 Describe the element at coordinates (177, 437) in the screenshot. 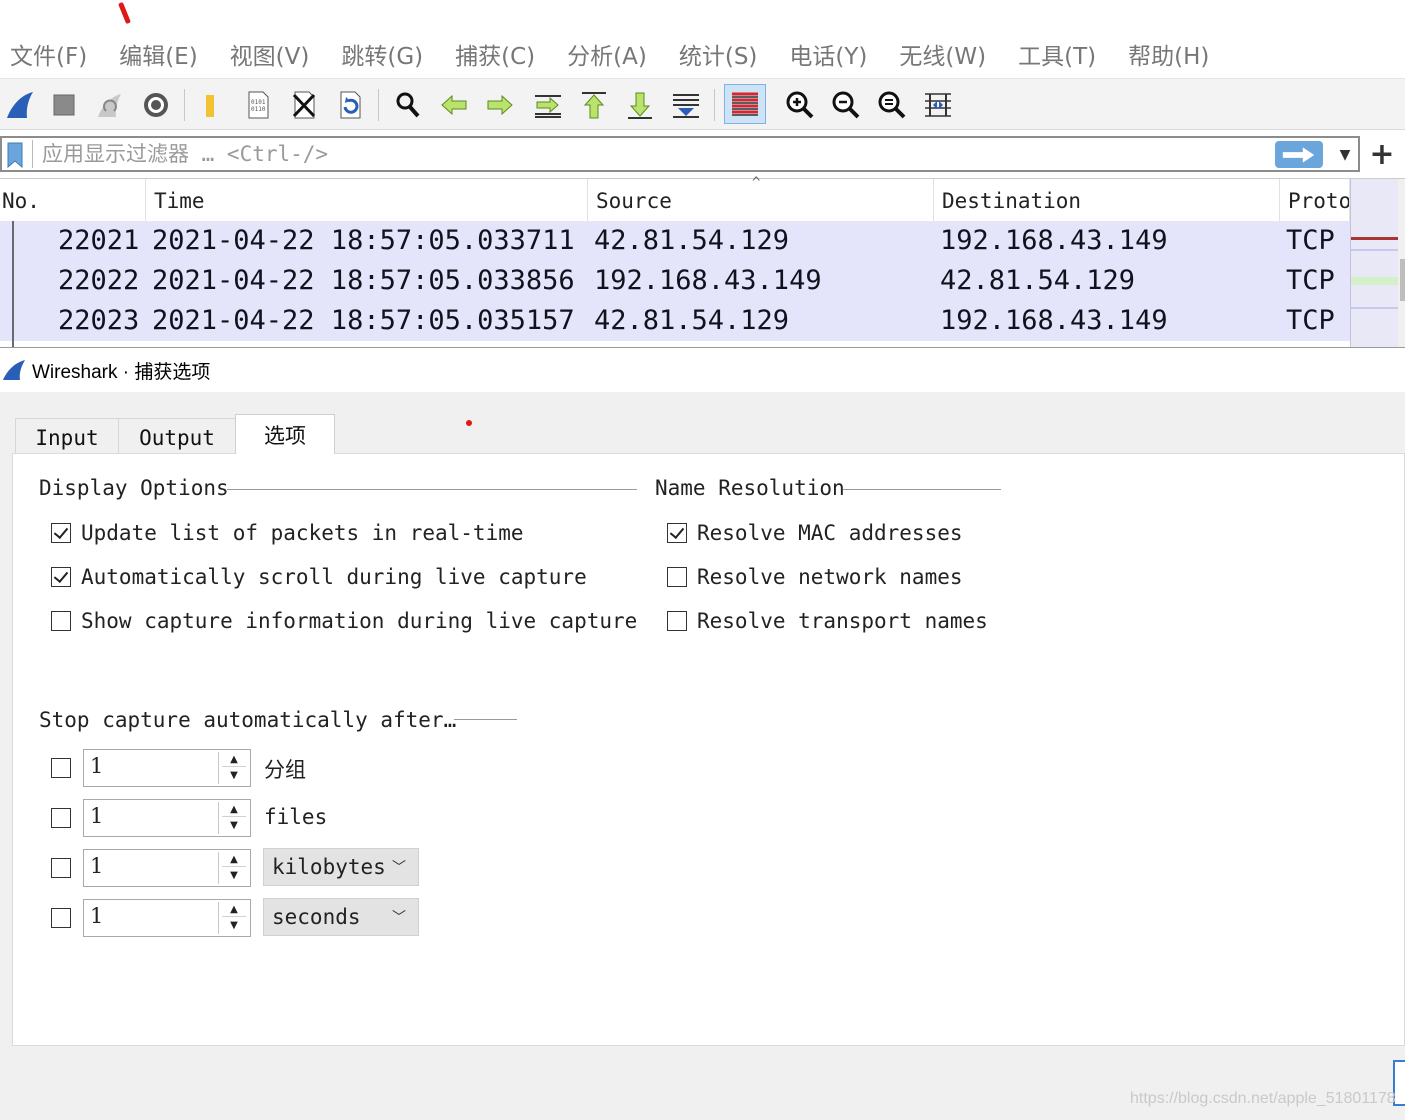

I see `tab-output: Output` at that location.